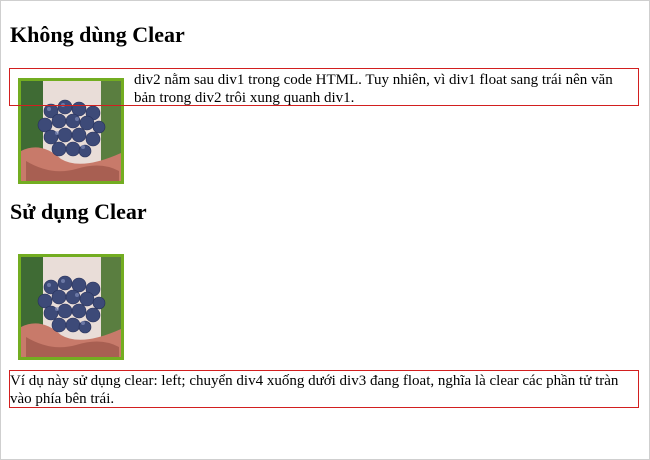 Image resolution: width=650 pixels, height=460 pixels. I want to click on grapes-icon, so click(71, 307).